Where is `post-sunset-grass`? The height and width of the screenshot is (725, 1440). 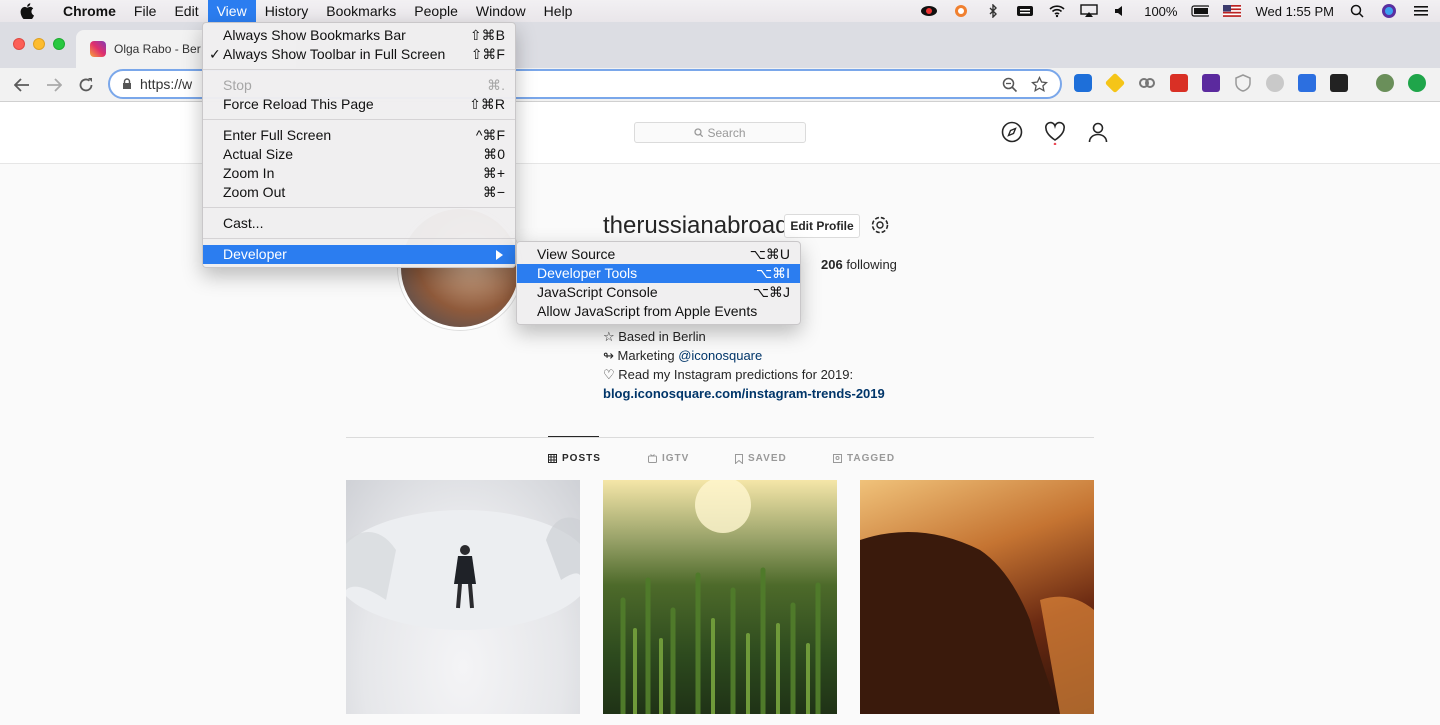 post-sunset-grass is located at coordinates (720, 597).